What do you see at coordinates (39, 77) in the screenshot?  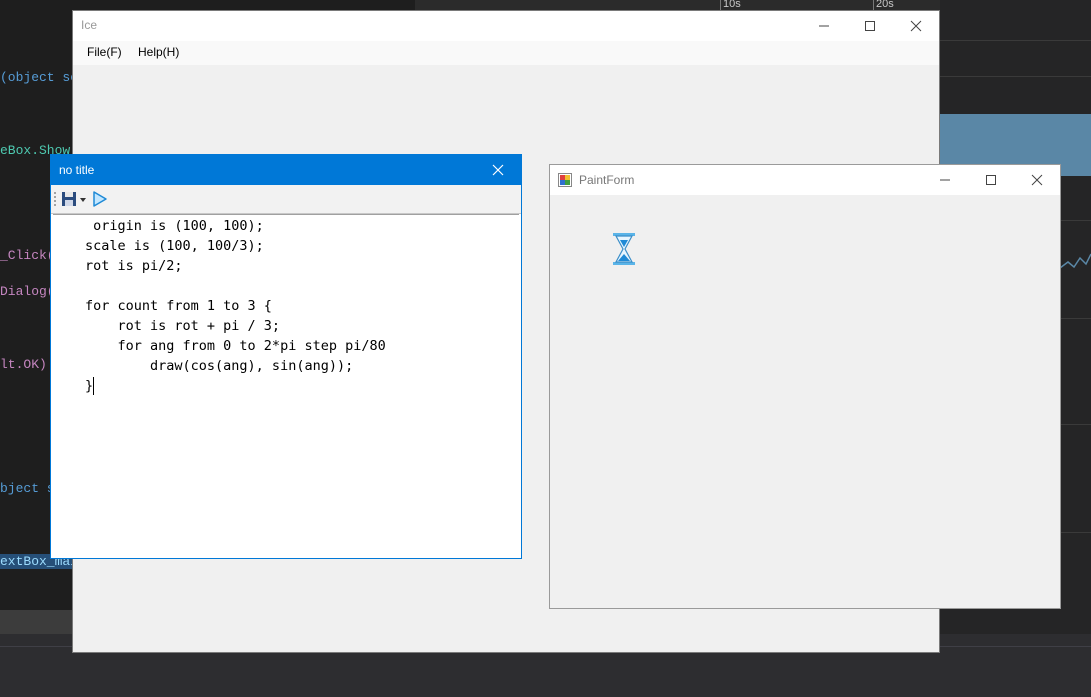 I see `code-fragment: (object se` at bounding box center [39, 77].